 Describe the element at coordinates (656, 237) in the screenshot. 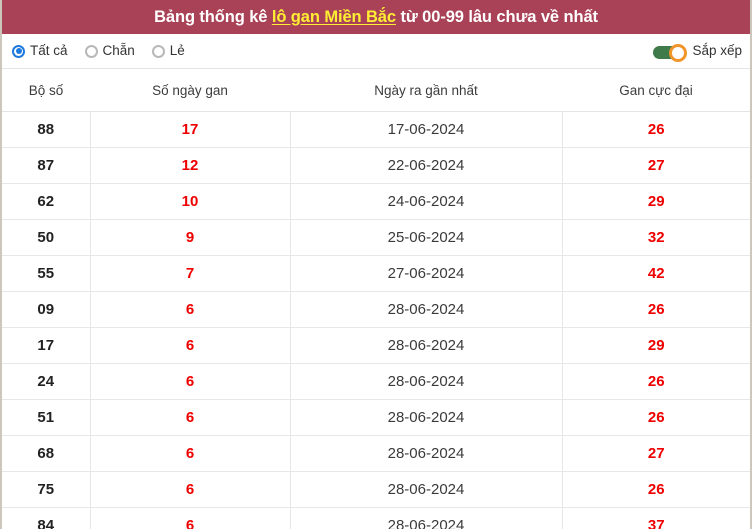

I see `cell-gan-cuc-dai: 32` at that location.